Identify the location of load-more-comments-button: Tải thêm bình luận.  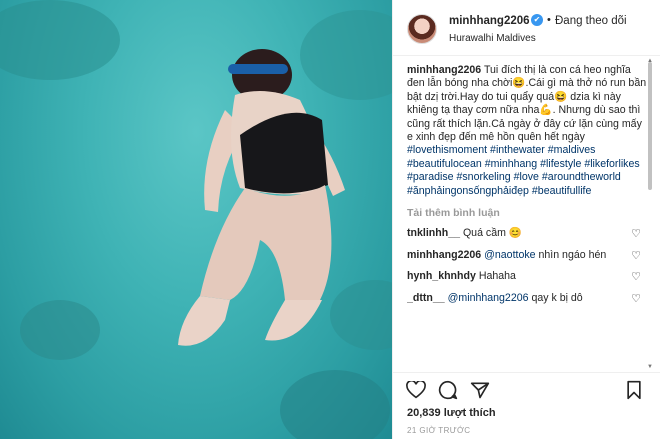
(527, 213).